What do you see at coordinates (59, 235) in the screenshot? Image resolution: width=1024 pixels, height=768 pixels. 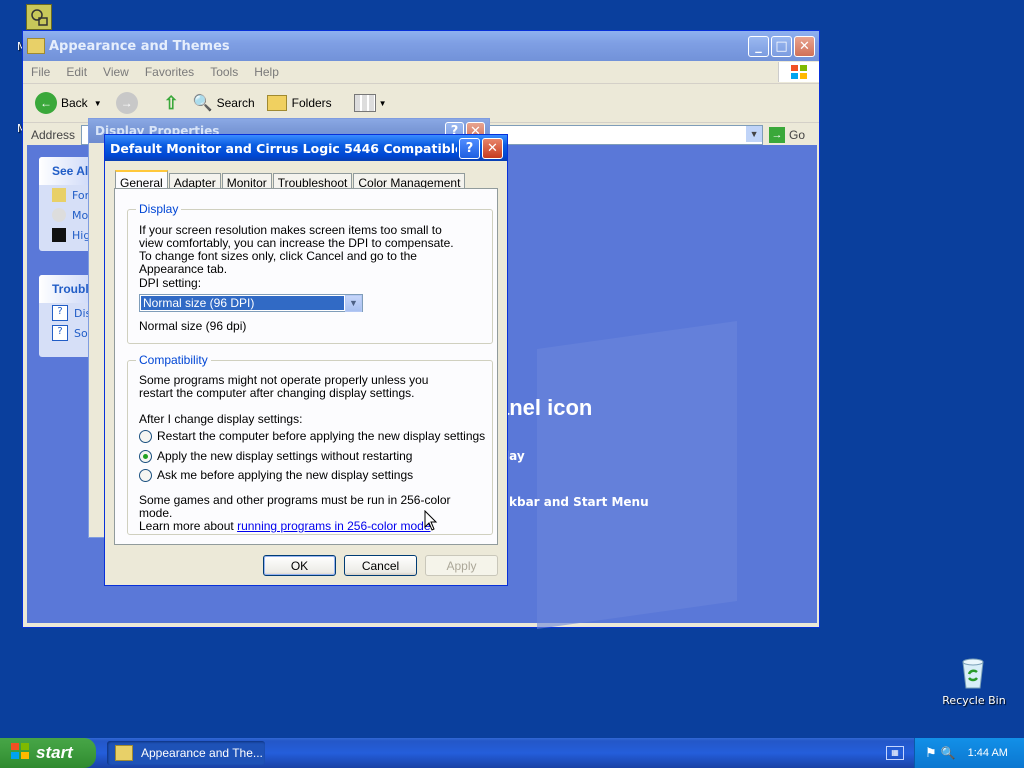 I see `contrast-icon` at bounding box center [59, 235].